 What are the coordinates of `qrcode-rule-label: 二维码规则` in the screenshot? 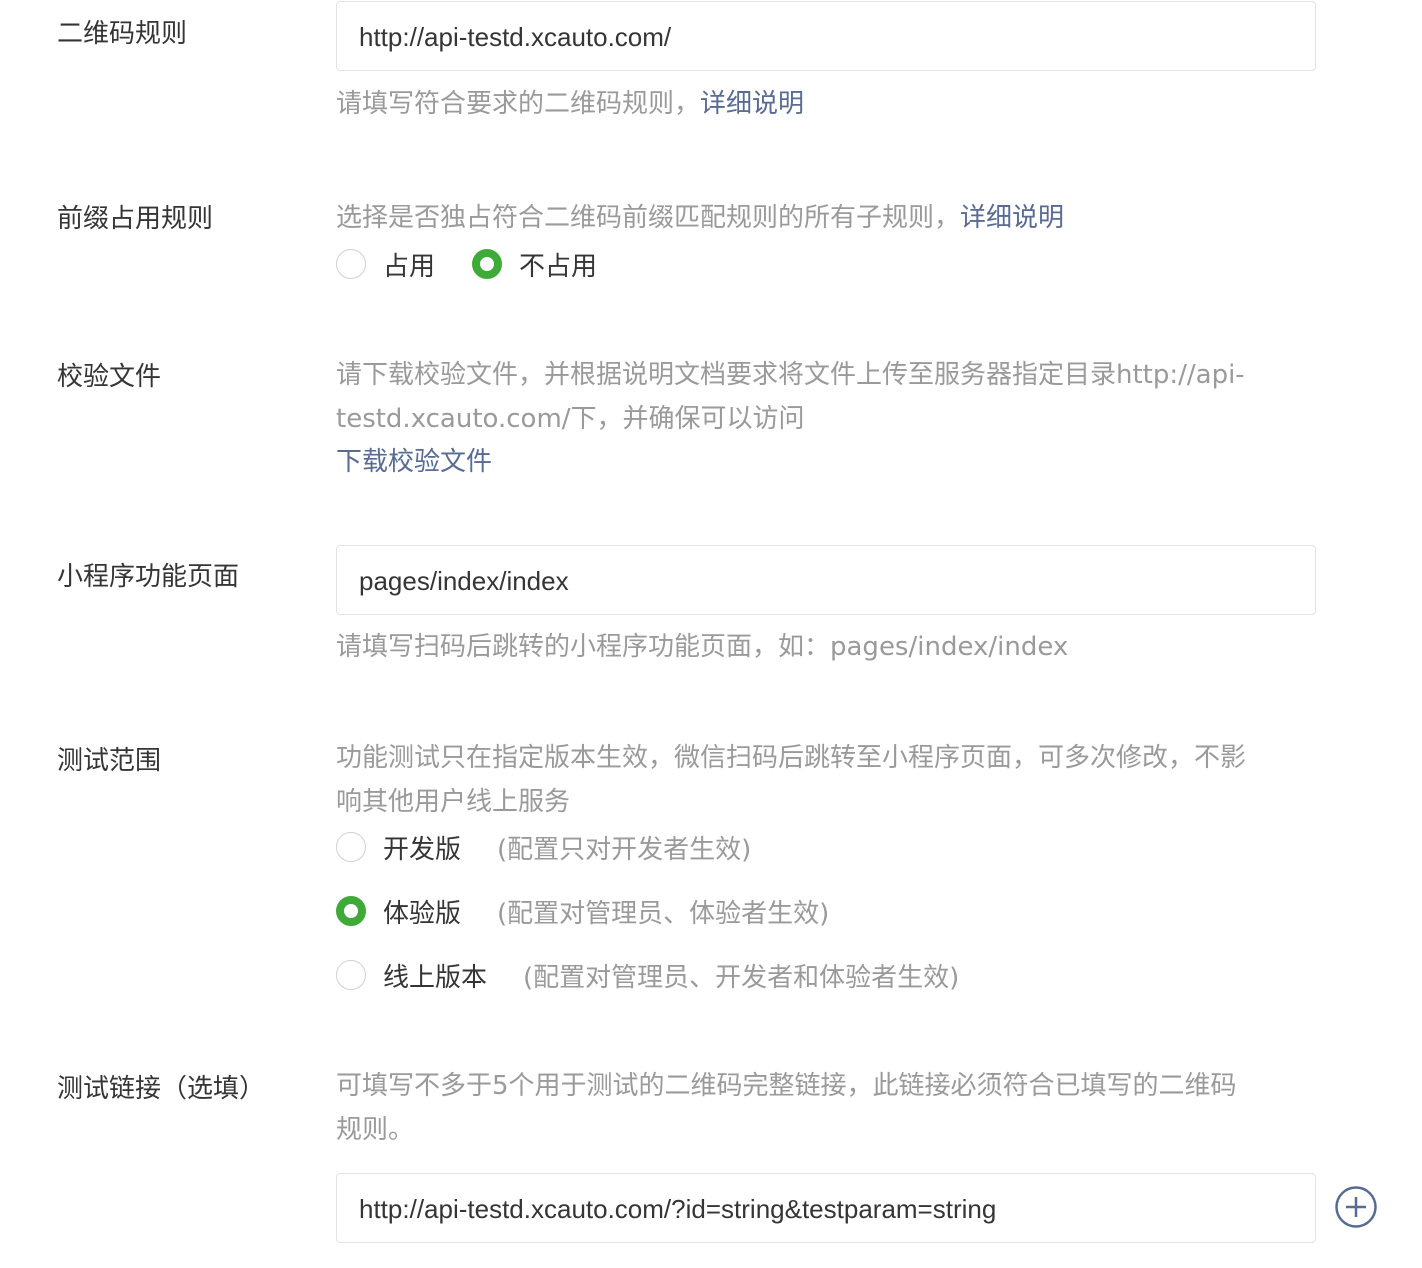 It's located at (122, 34).